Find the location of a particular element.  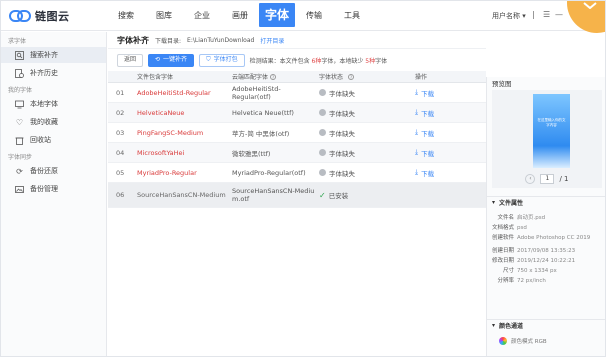

back-button-label: 返回 is located at coordinates (130, 59).